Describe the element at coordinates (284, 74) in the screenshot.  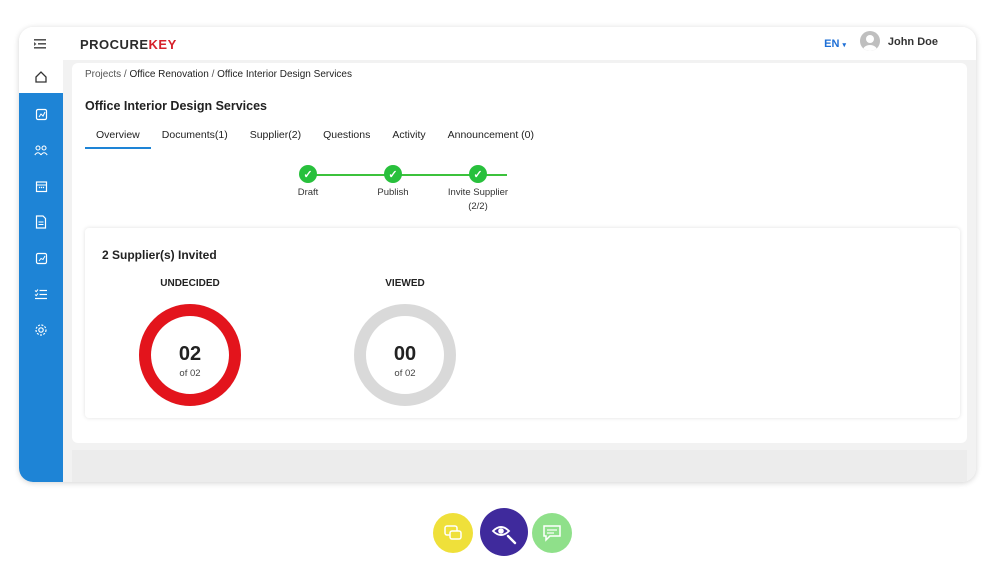
I see `breadcrumb-current: Office Interior Design Services` at that location.